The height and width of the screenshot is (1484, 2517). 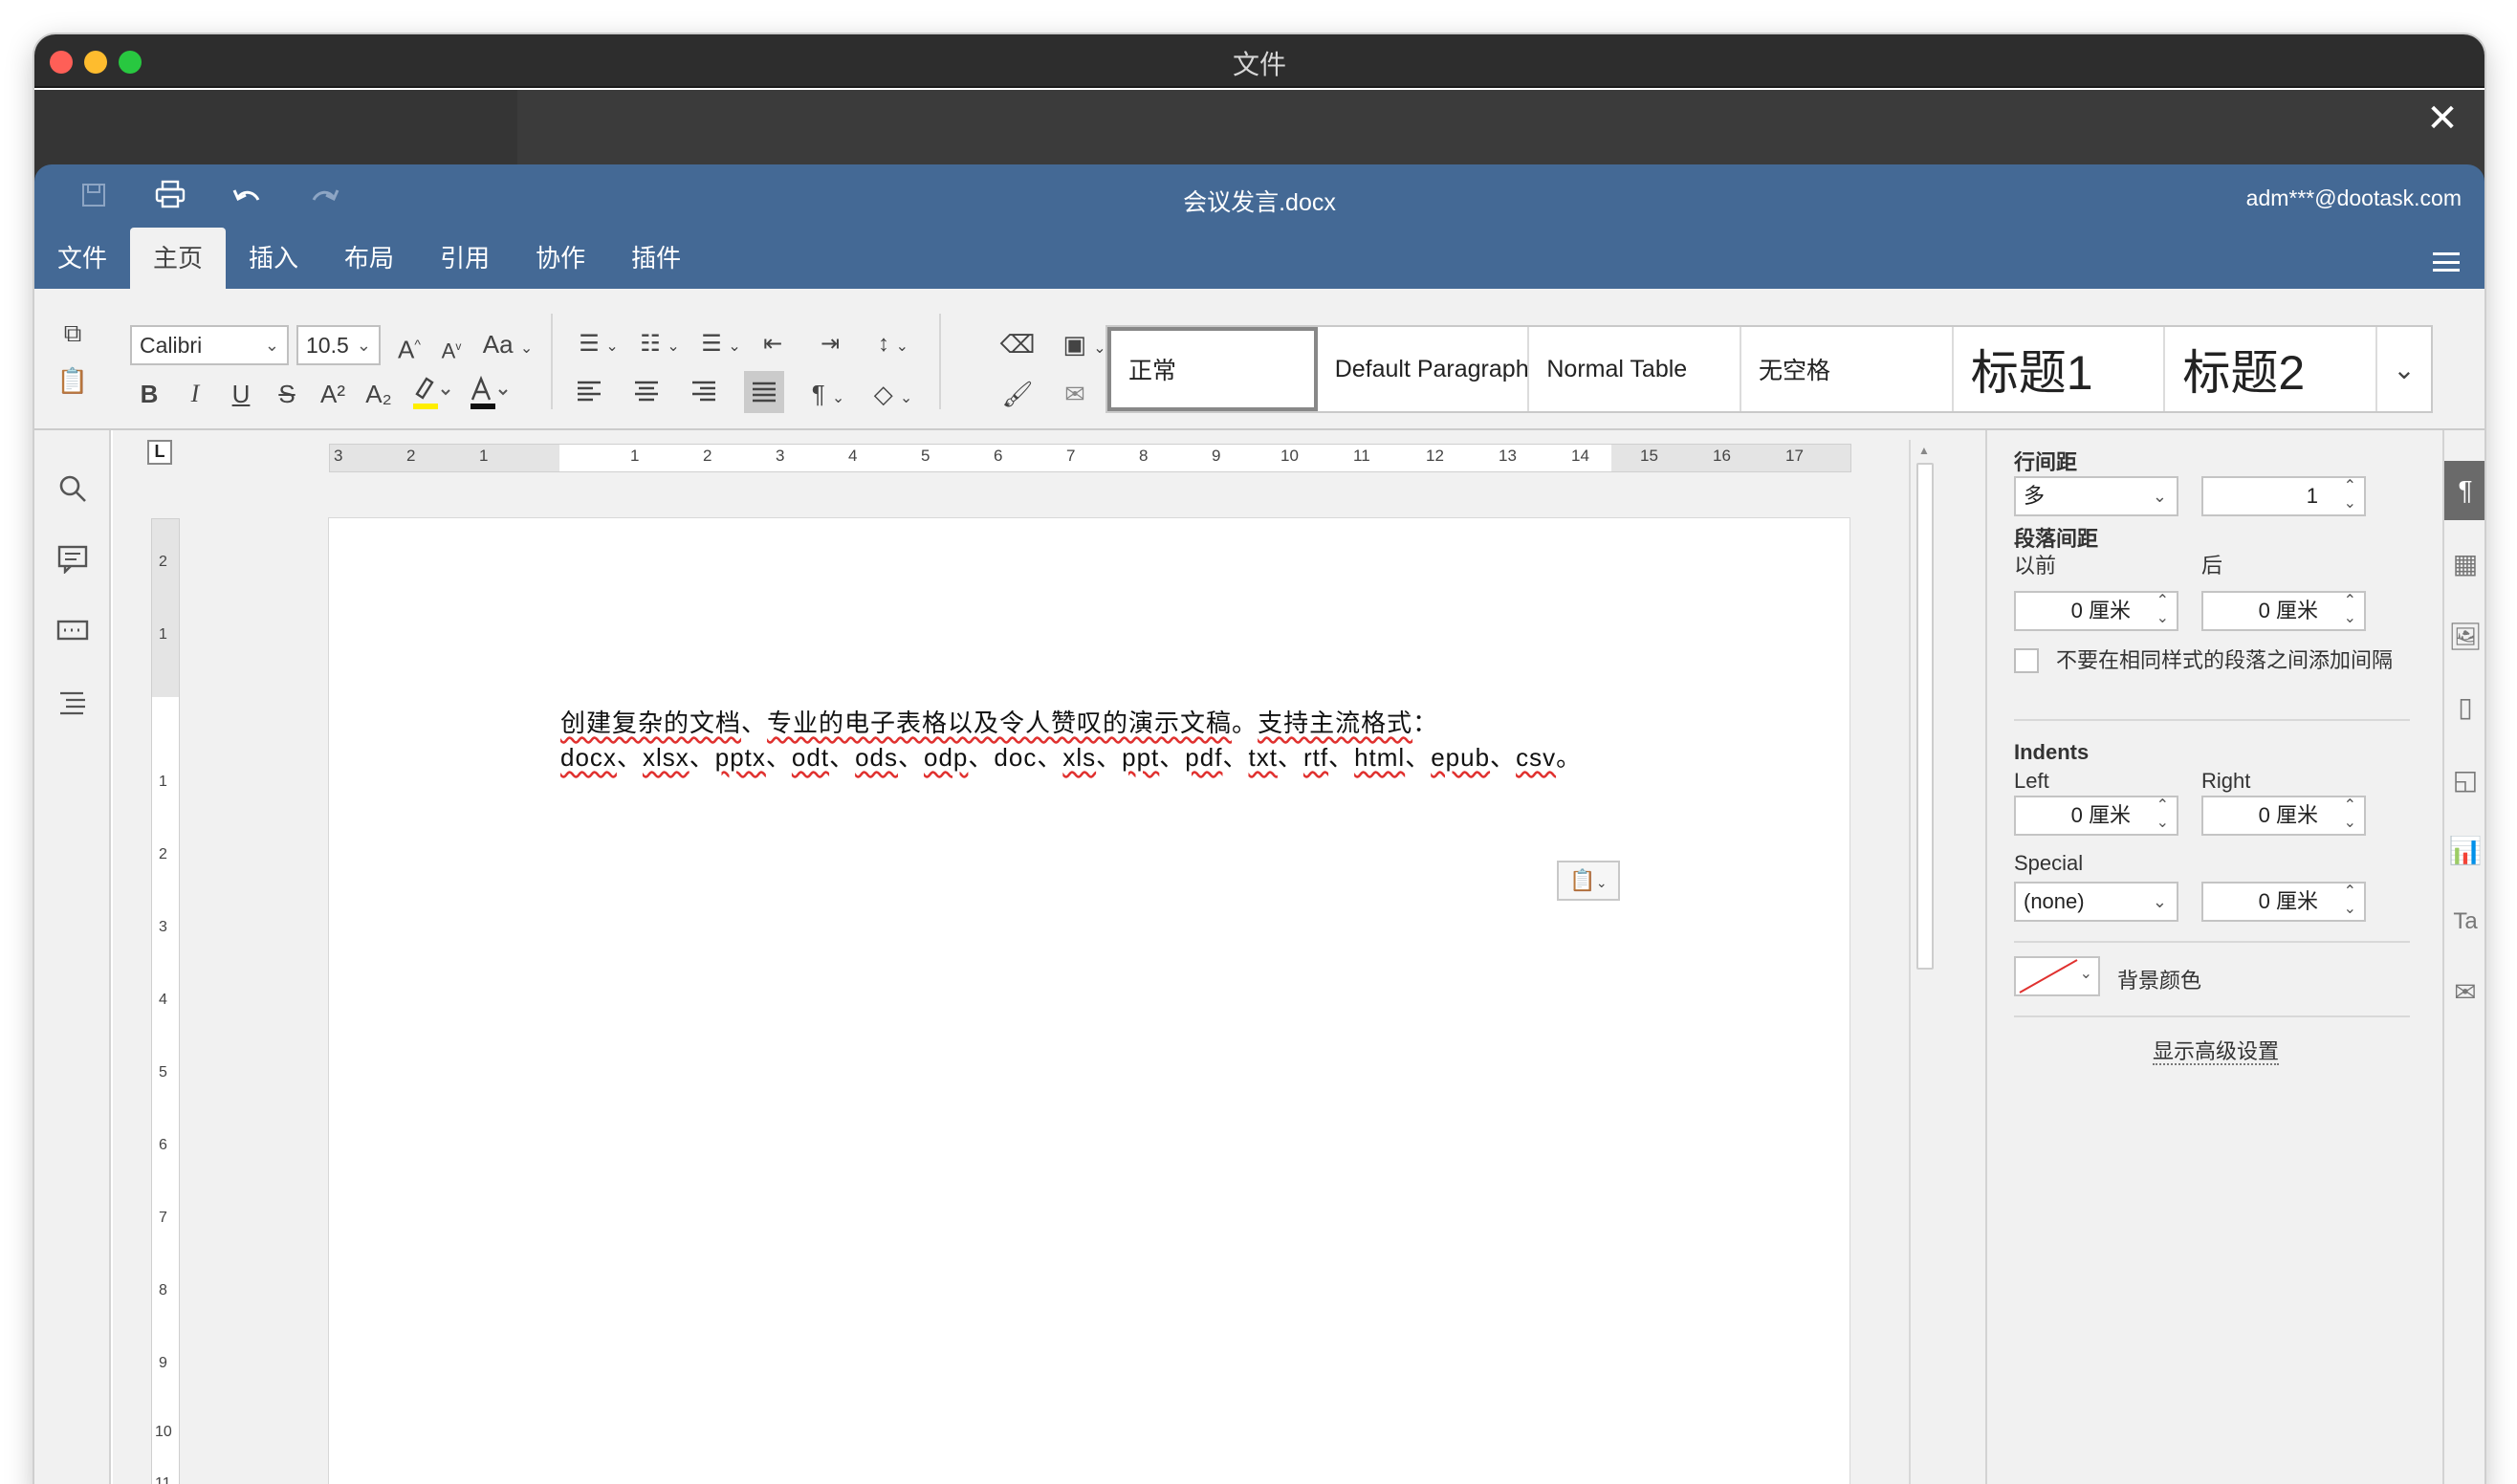 What do you see at coordinates (2283, 816) in the screenshot?
I see `indent-right-input: 0 厘米 ⌃ ⌄` at bounding box center [2283, 816].